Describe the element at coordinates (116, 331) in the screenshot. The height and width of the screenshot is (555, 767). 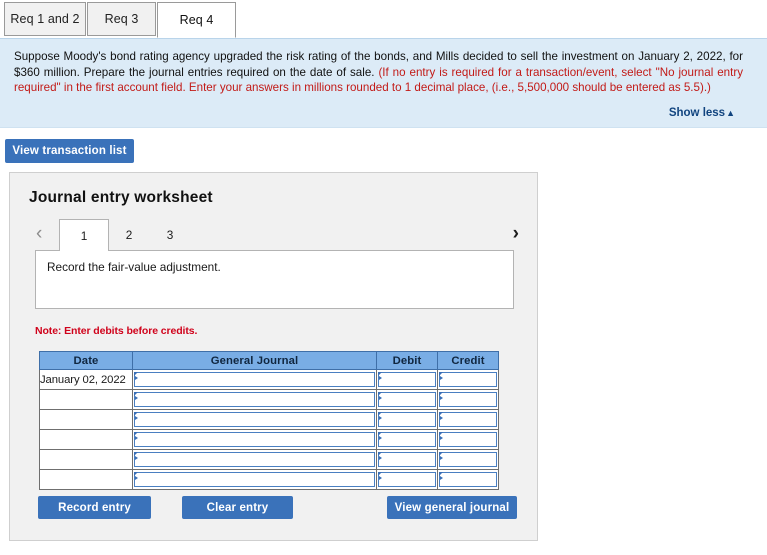
I see `debits-before-credits-note: Note: Enter debits before credits.` at that location.